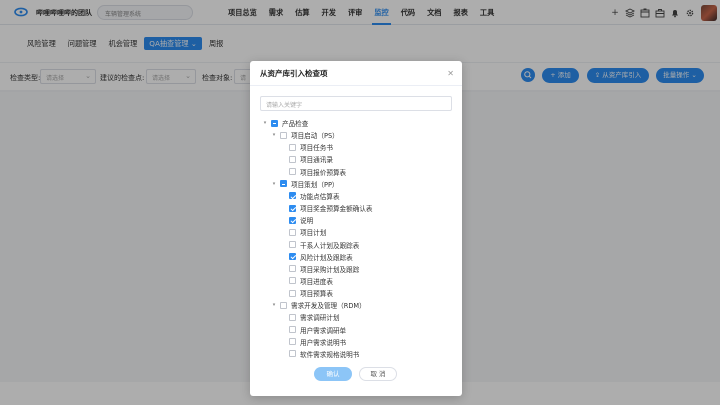 The width and height of the screenshot is (720, 405). I want to click on tree-node-label: 软件需求规格说明书, so click(330, 354).